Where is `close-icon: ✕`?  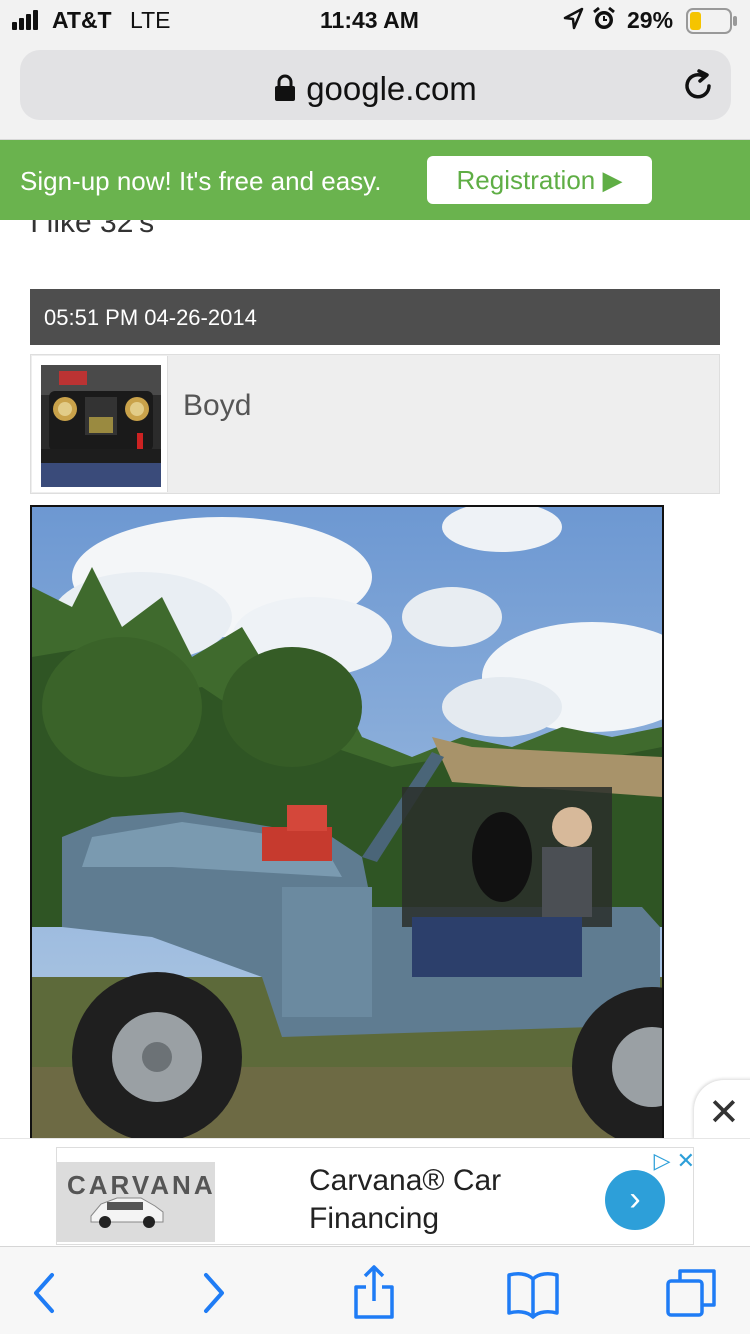
close-icon: ✕ is located at coordinates (724, 1113).